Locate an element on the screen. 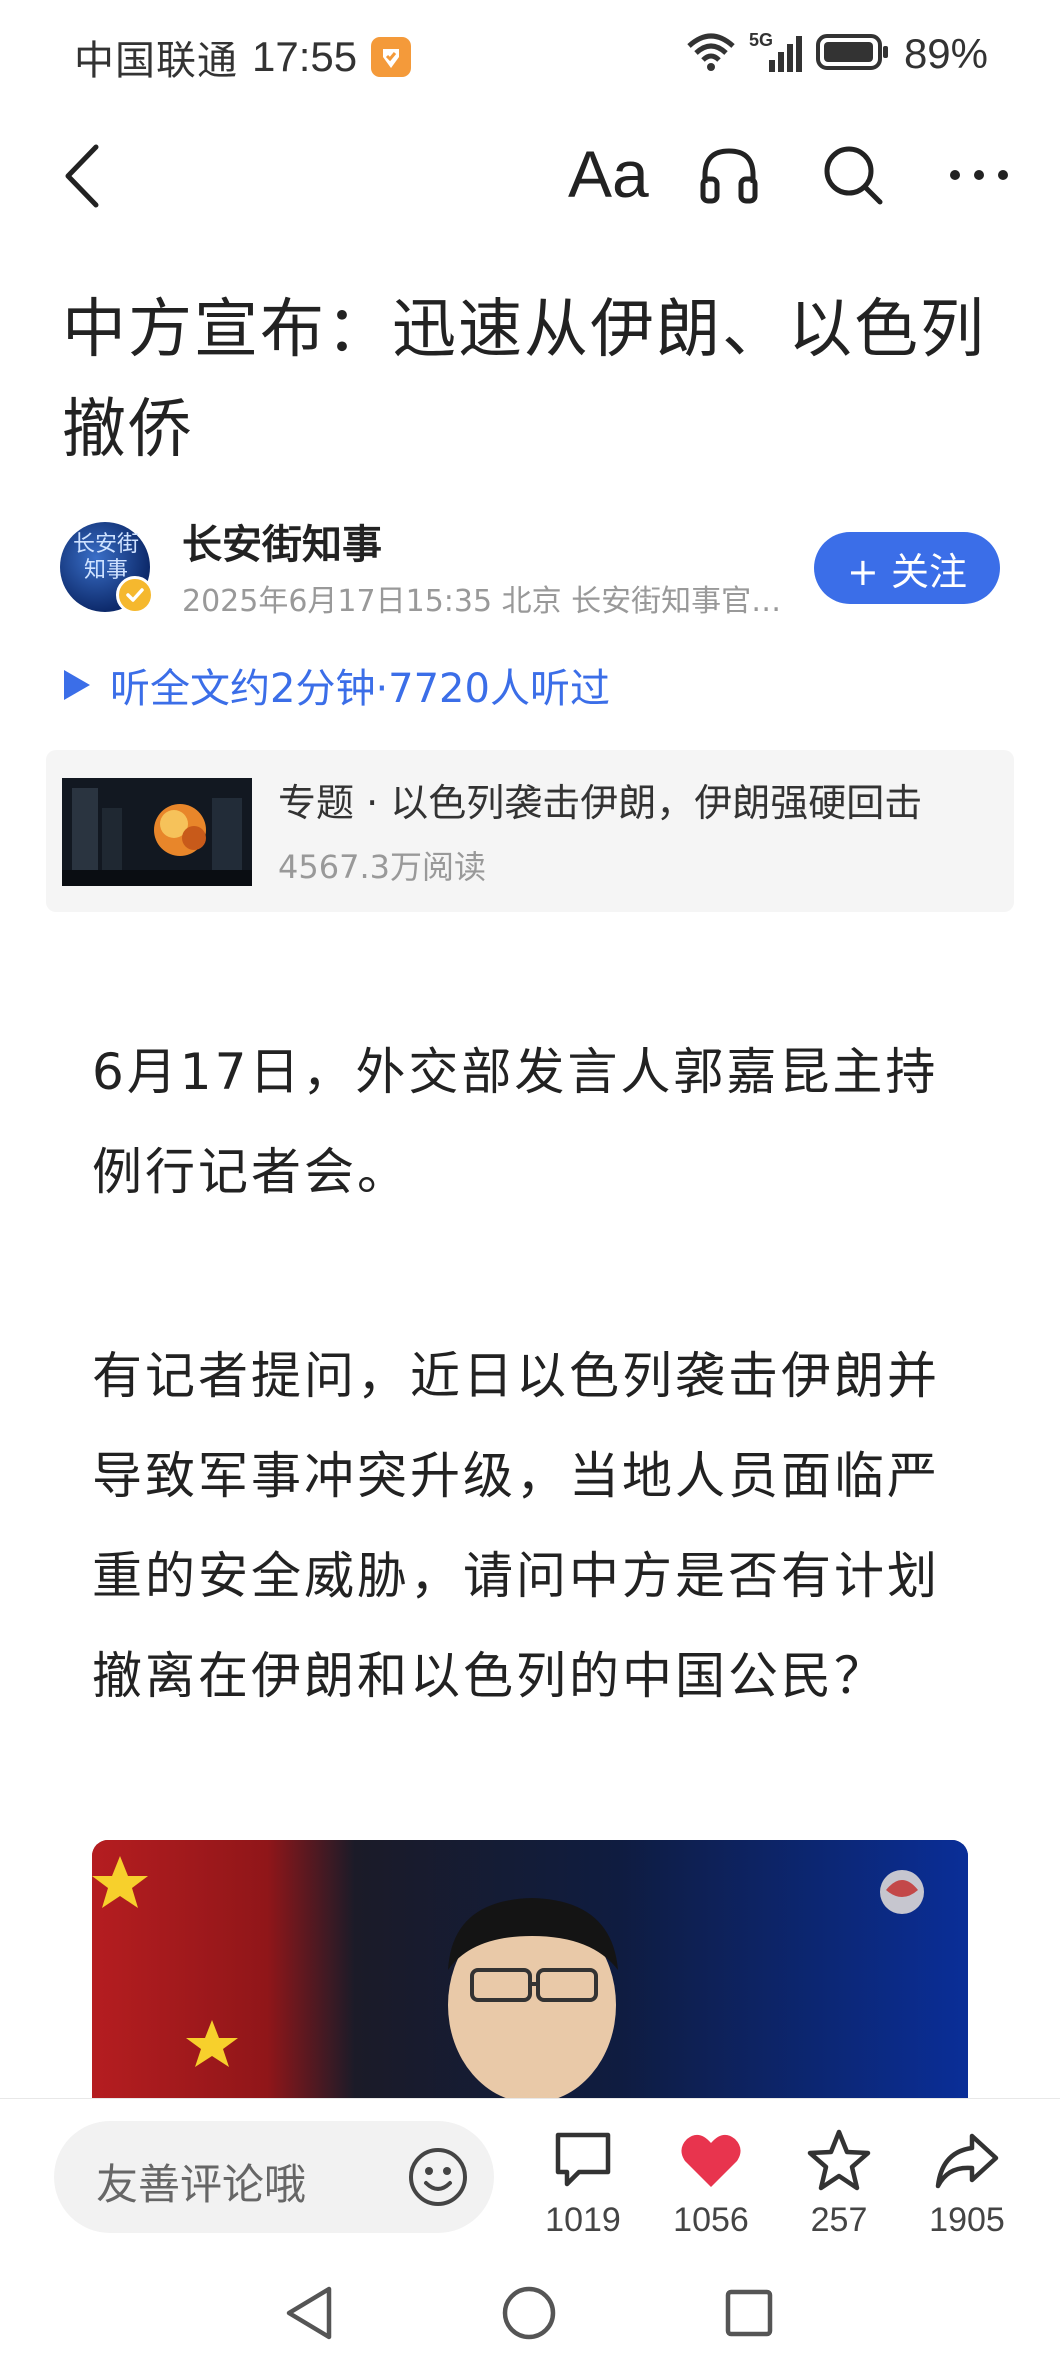 The image size is (1060, 2376). search-button is located at coordinates (853, 175).